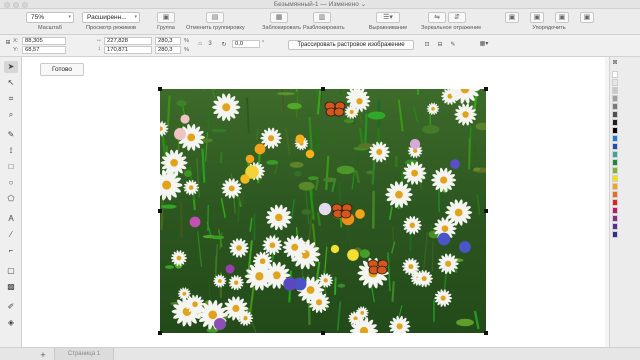 Image resolution: width=640 pixels, height=360 pixels. I want to click on lock-ratio-icon: ⌂, so click(200, 44).